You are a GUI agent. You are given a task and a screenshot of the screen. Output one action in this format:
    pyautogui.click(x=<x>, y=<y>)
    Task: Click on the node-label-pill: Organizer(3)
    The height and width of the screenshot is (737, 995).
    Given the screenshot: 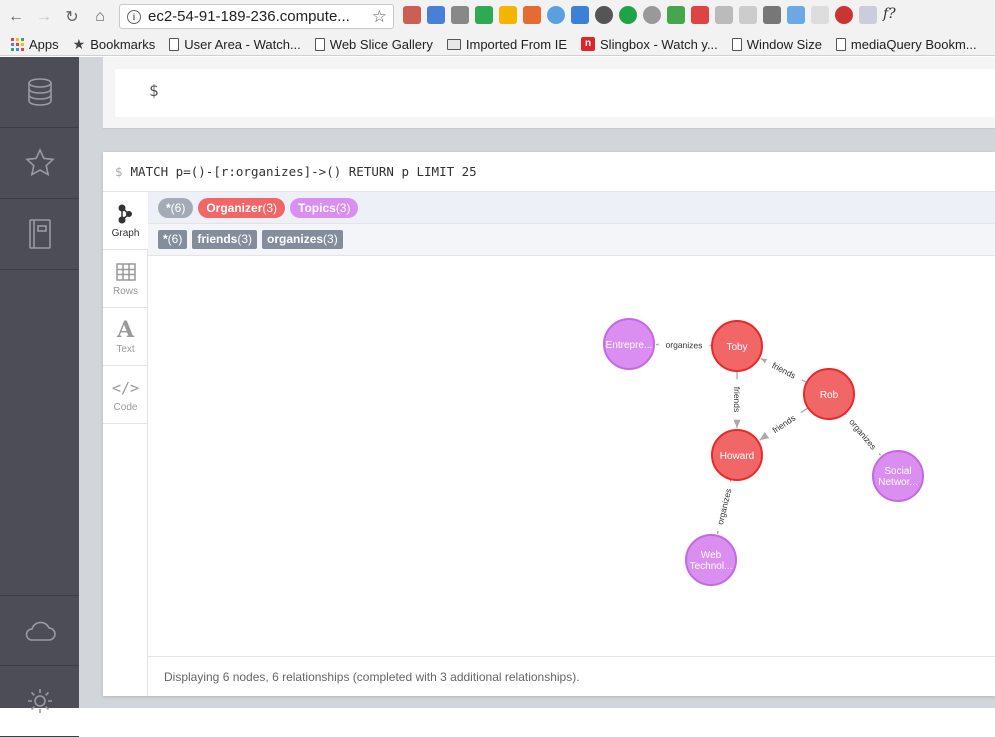 What is the action you would take?
    pyautogui.click(x=242, y=207)
    